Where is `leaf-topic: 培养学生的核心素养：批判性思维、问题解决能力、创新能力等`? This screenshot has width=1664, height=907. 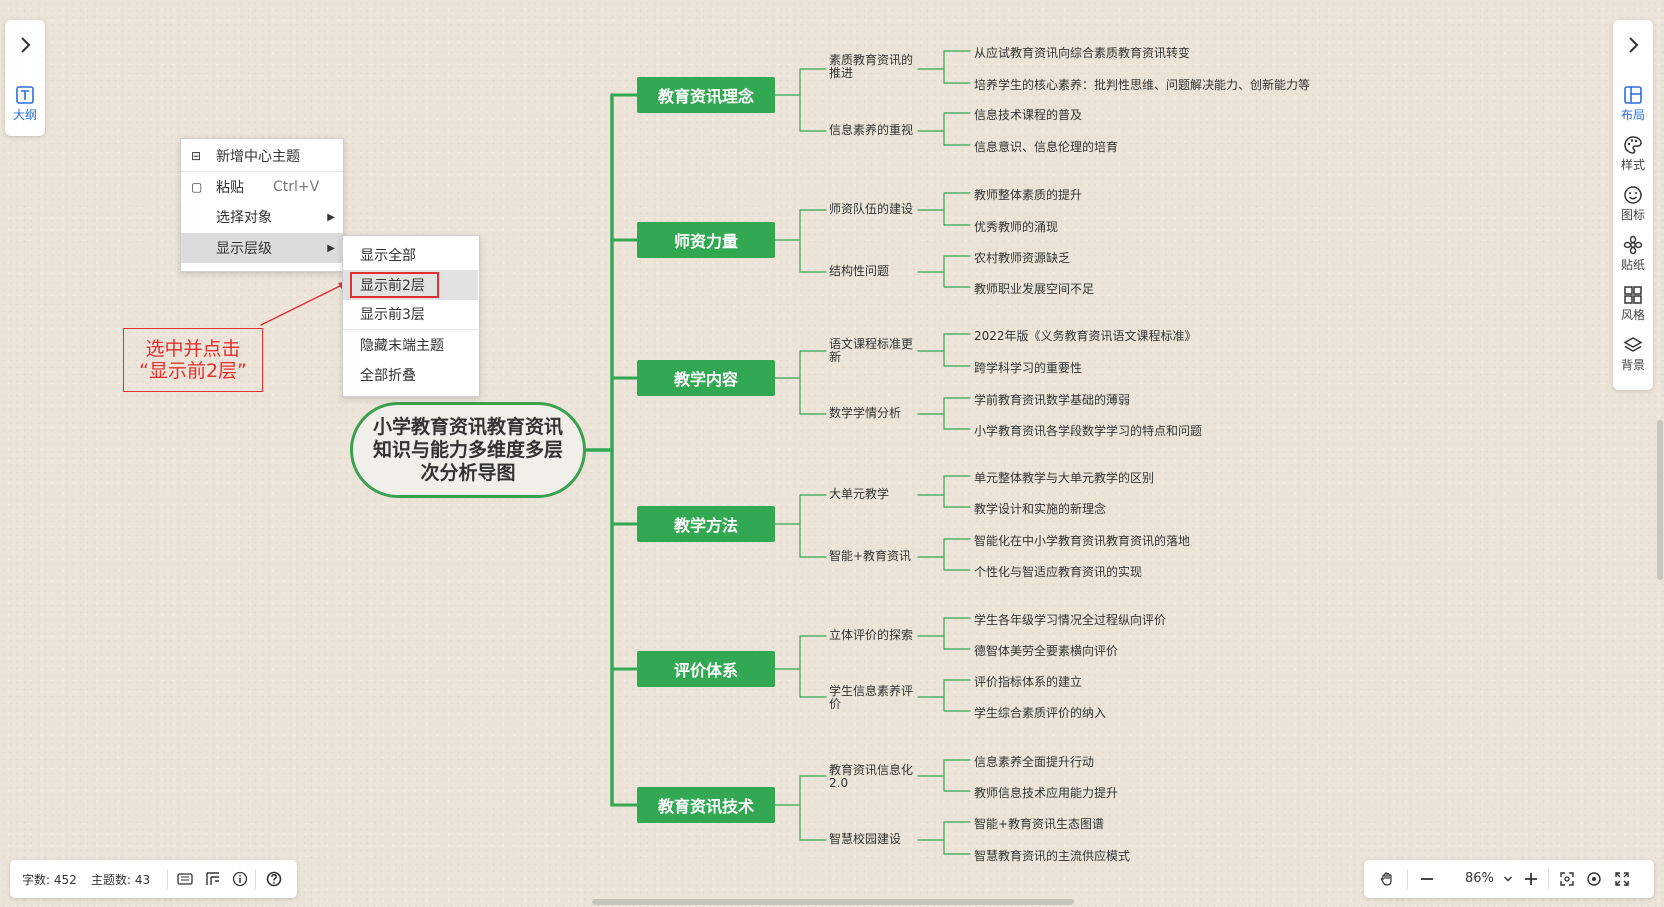
leaf-topic: 培养学生的核心素养：批判性思维、问题解决能力、创新能力等 is located at coordinates (1142, 84).